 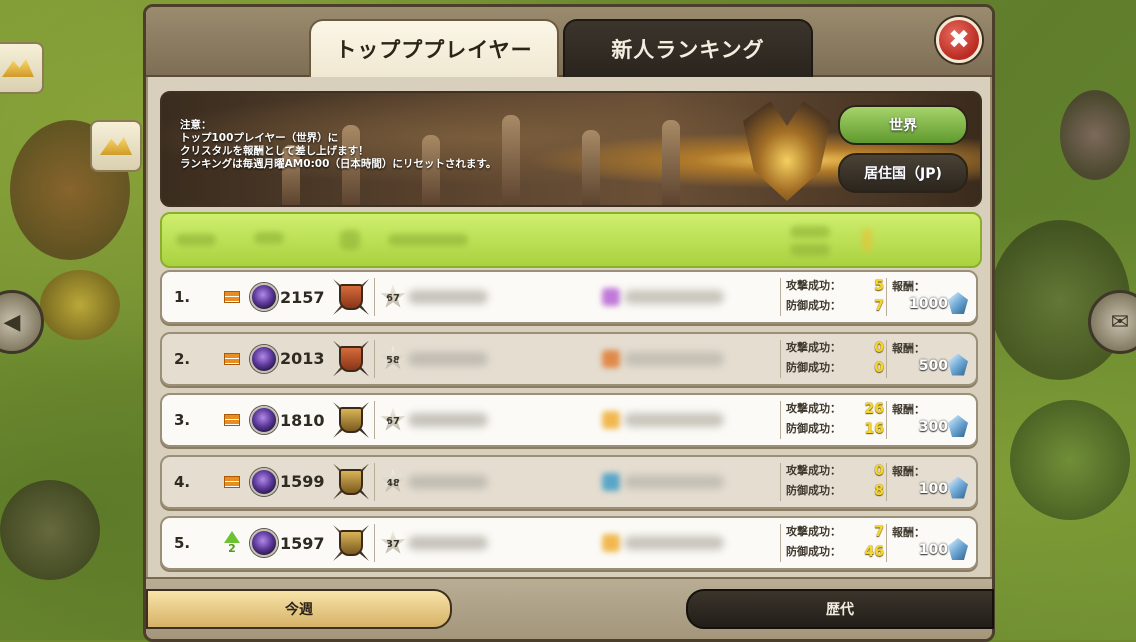 I want to click on own-ranking-row, so click(x=571, y=240).